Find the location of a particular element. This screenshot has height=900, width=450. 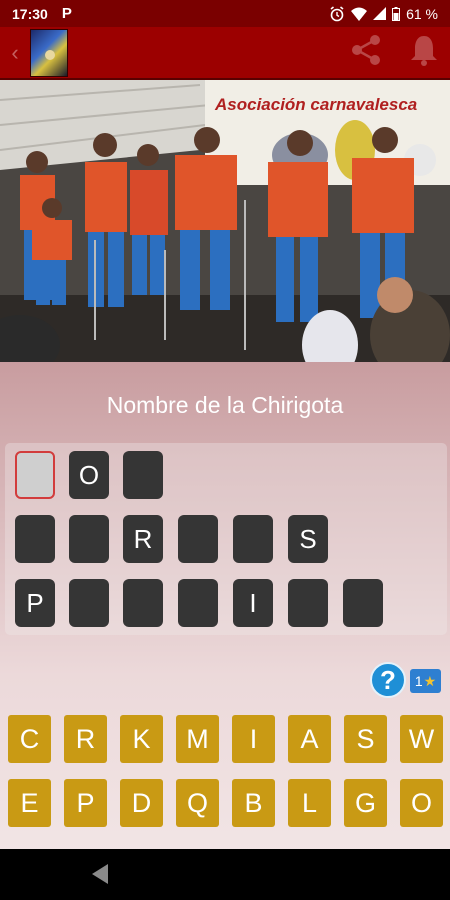

letter-key: Q is located at coordinates (197, 803).